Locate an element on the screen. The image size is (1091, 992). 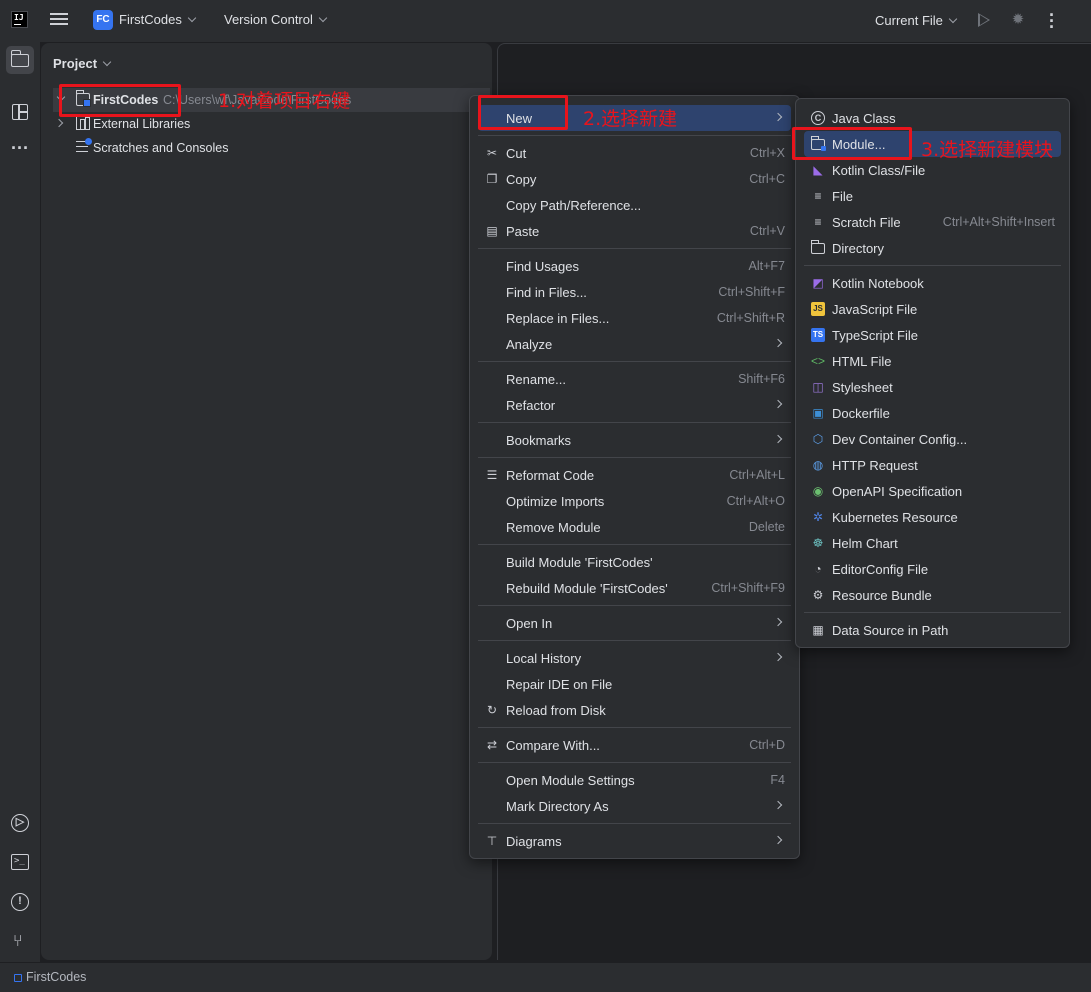
menu-item-optimize-imports: Optimize Imports Ctrl+Alt+O is located at coordinates (634, 501).